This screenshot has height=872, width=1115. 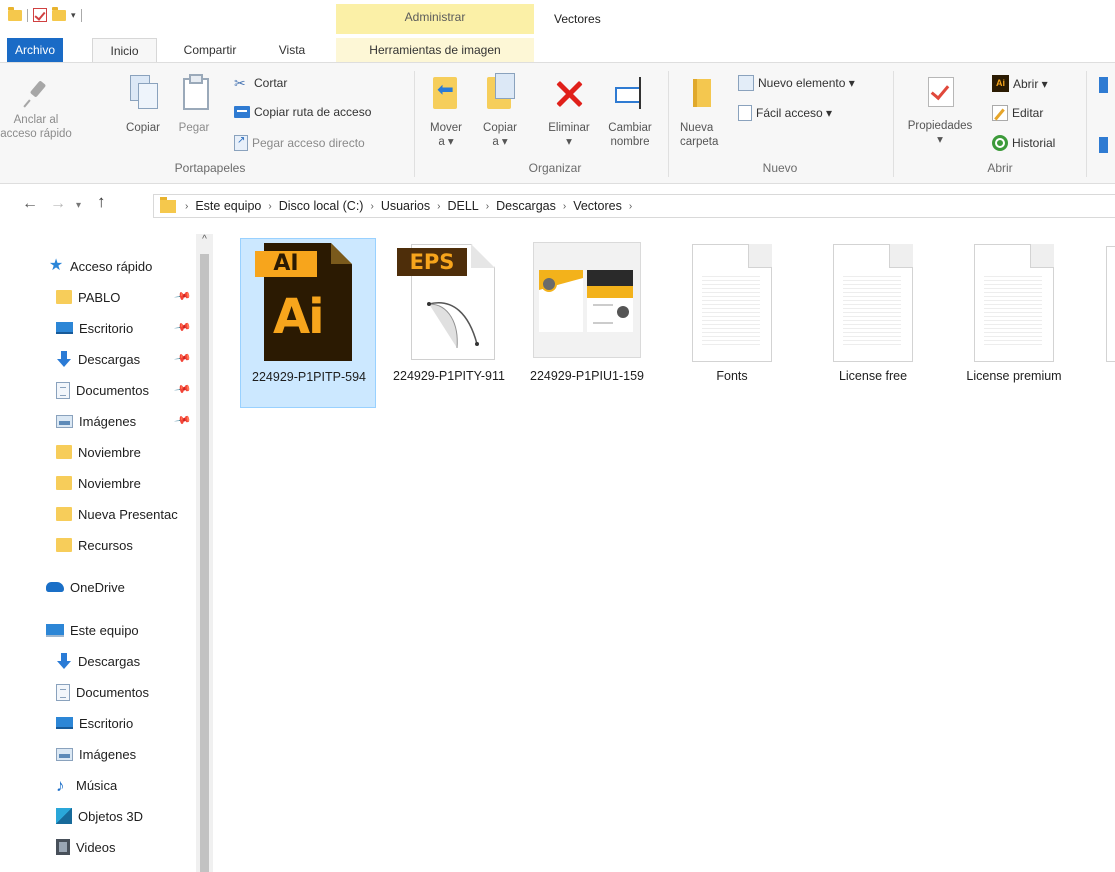 What do you see at coordinates (453, 325) in the screenshot?
I see `bezier-curve-icon` at bounding box center [453, 325].